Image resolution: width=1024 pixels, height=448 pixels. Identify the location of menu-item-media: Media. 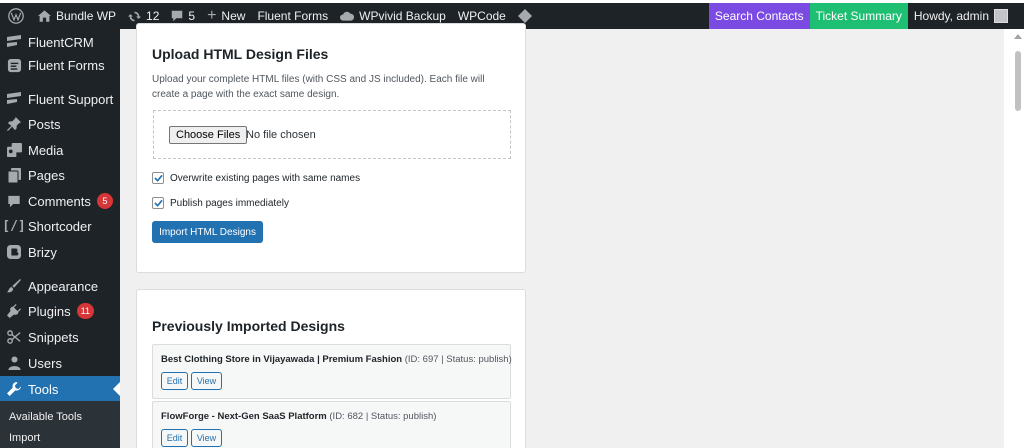
(60, 150).